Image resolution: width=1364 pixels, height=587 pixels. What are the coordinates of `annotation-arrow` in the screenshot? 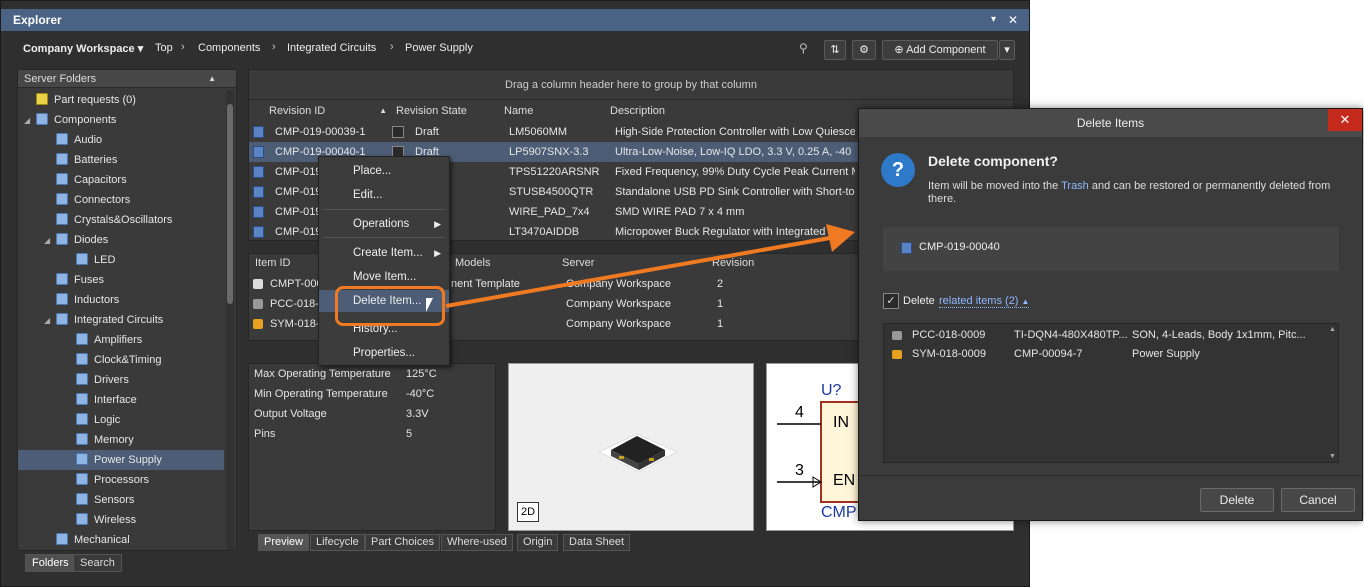 It's located at (650, 266).